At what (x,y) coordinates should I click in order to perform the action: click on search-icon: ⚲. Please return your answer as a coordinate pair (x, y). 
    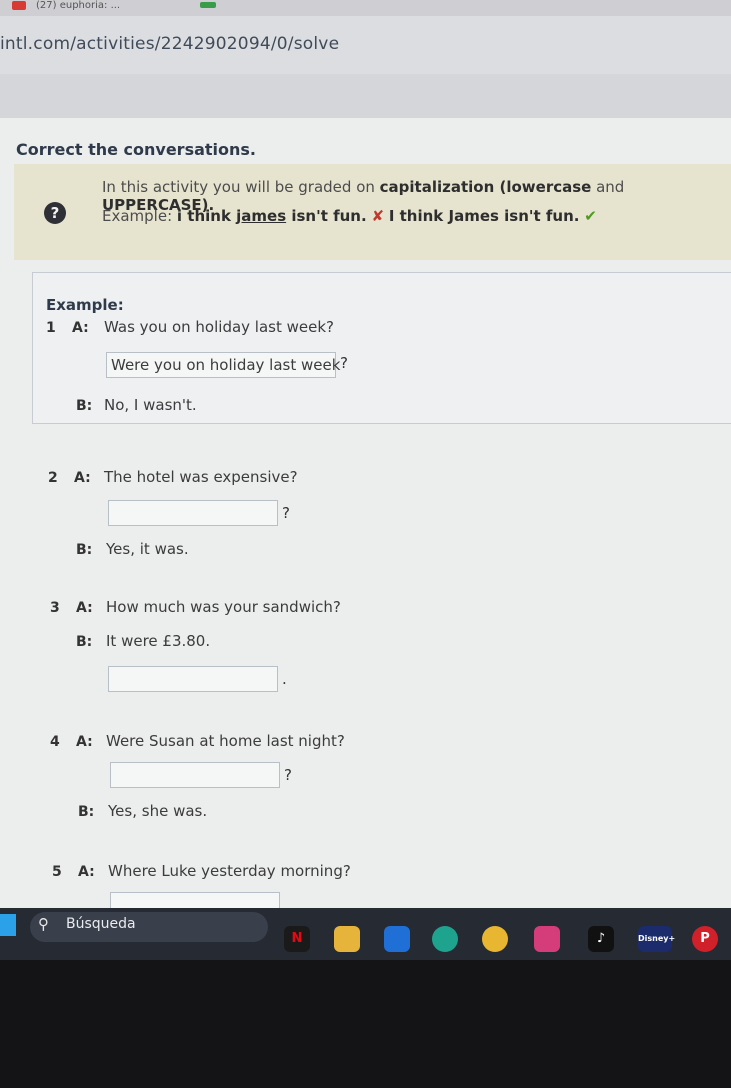
    Looking at the image, I should click on (43, 924).